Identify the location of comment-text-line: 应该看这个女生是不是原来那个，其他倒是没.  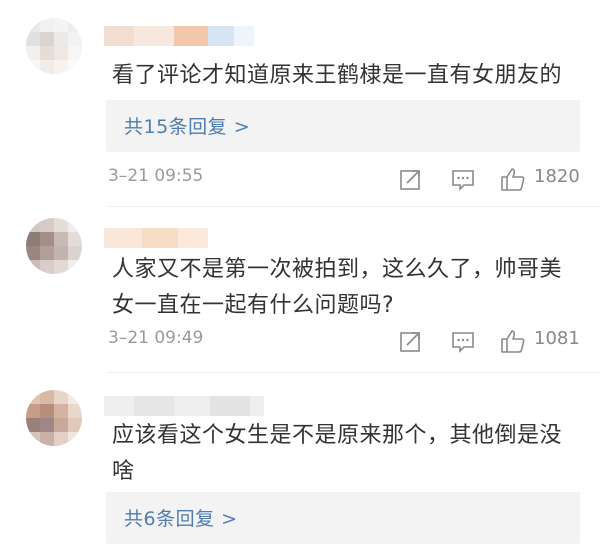
(337, 435).